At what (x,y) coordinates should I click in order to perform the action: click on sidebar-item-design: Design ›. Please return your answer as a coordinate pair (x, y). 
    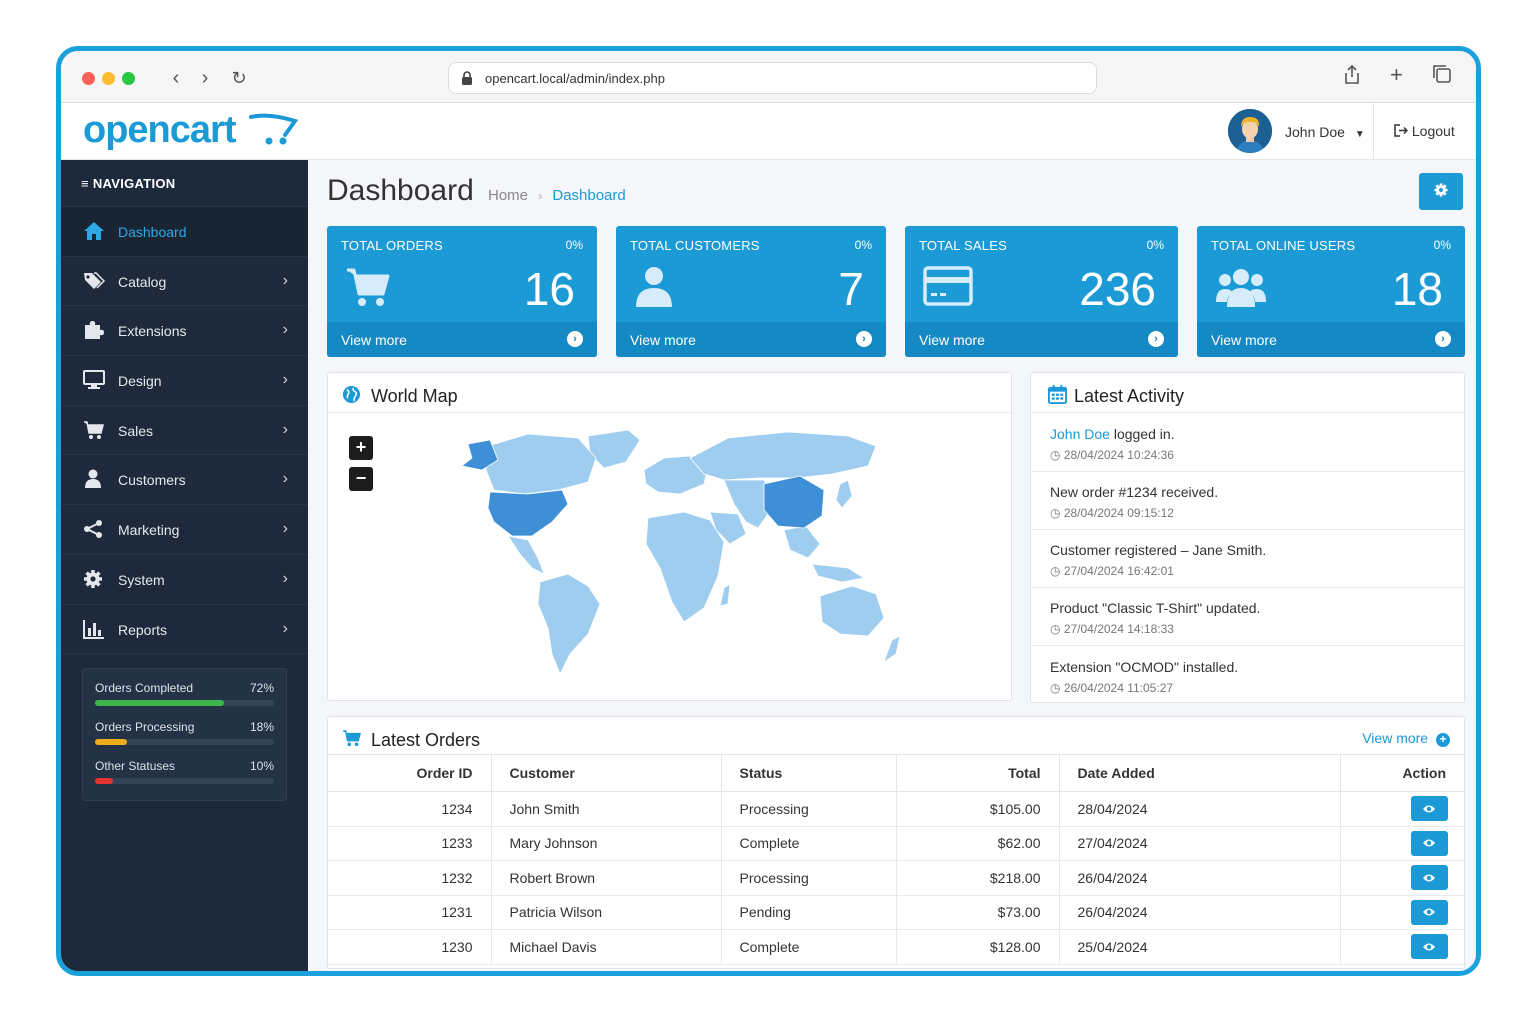
    Looking at the image, I should click on (184, 381).